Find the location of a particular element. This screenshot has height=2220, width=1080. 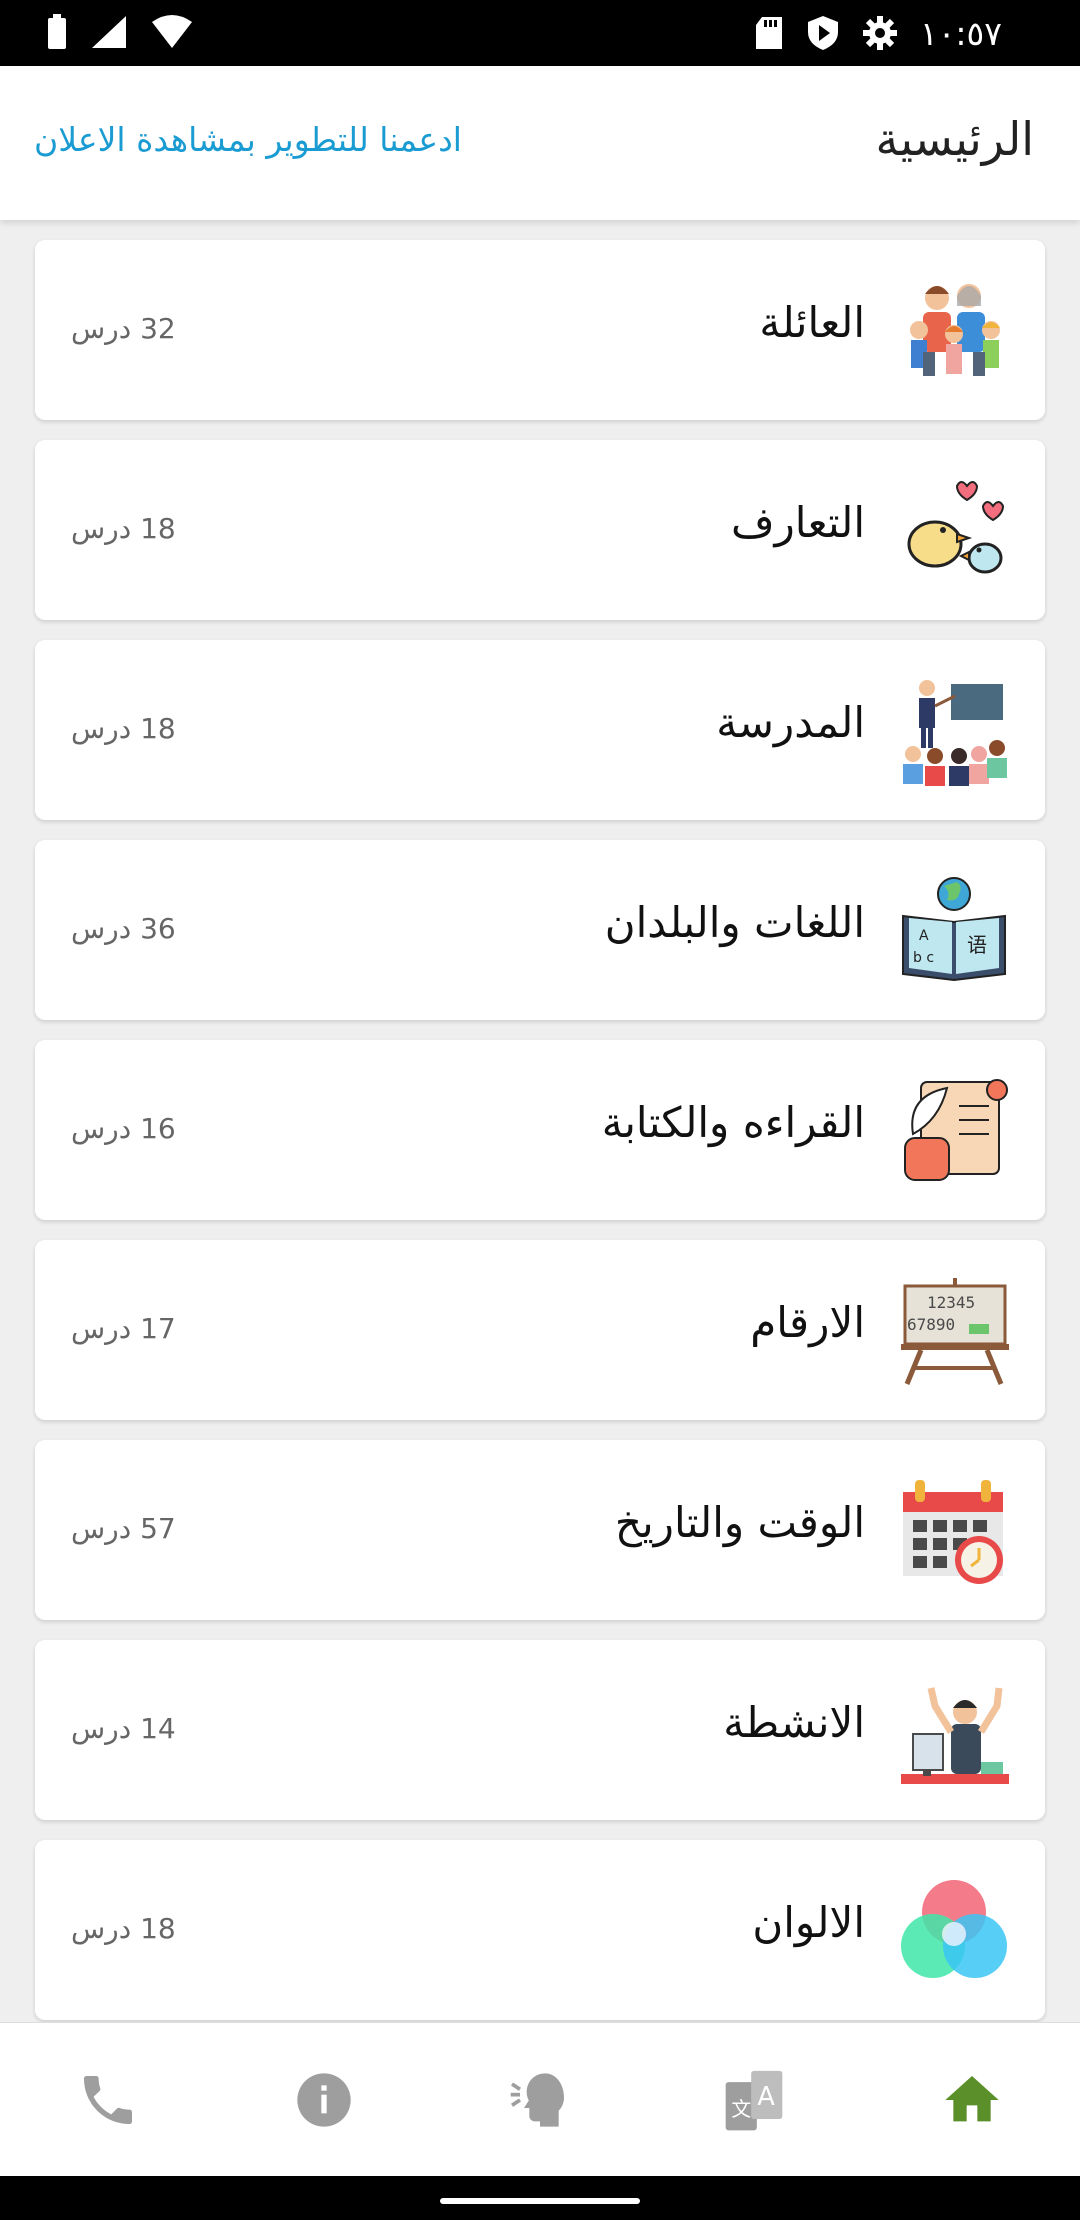

languages-book-icon: A b c 语 is located at coordinates (954, 929).